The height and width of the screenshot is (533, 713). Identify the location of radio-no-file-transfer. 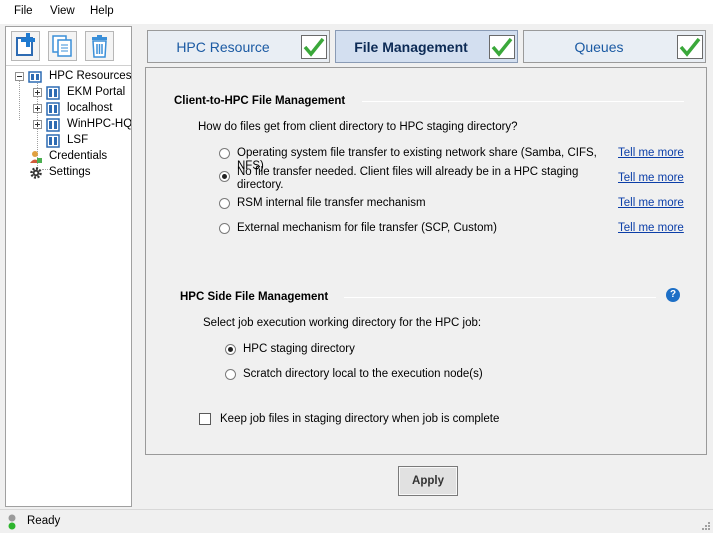
(224, 176).